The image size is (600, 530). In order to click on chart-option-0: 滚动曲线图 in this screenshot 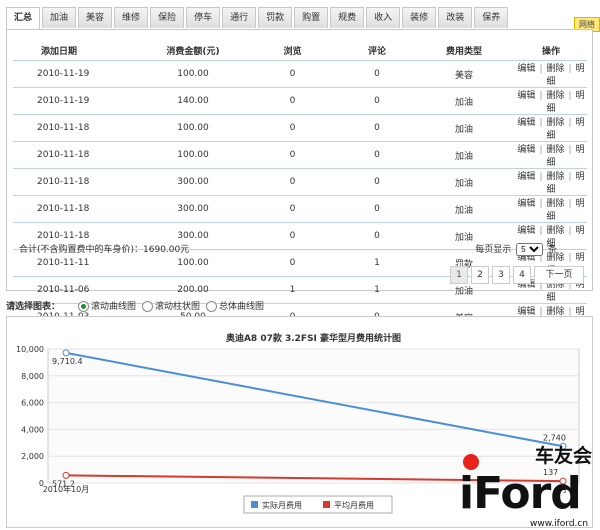, I will do `click(104, 305)`.